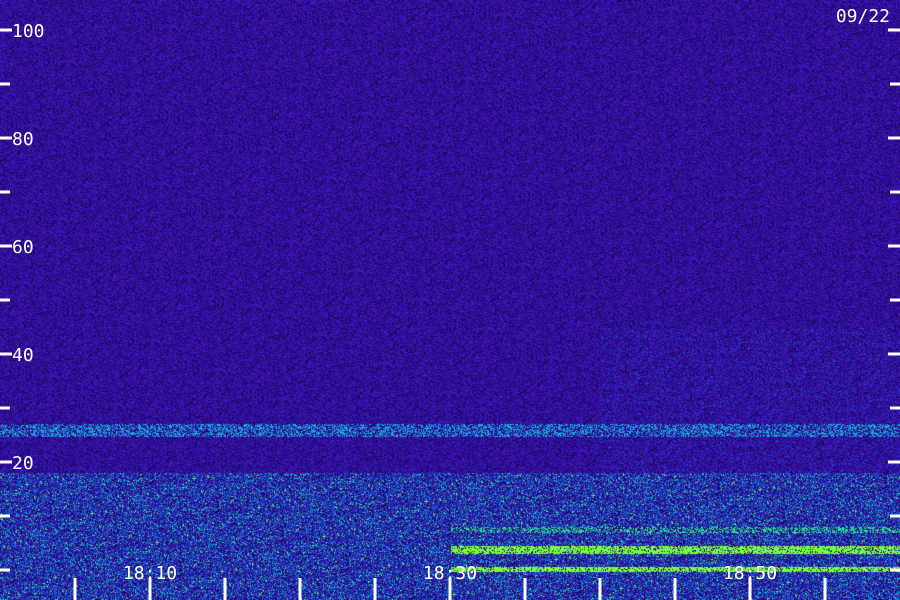  Describe the element at coordinates (150, 573) in the screenshot. I see `x-tick-label: 18:10` at that location.